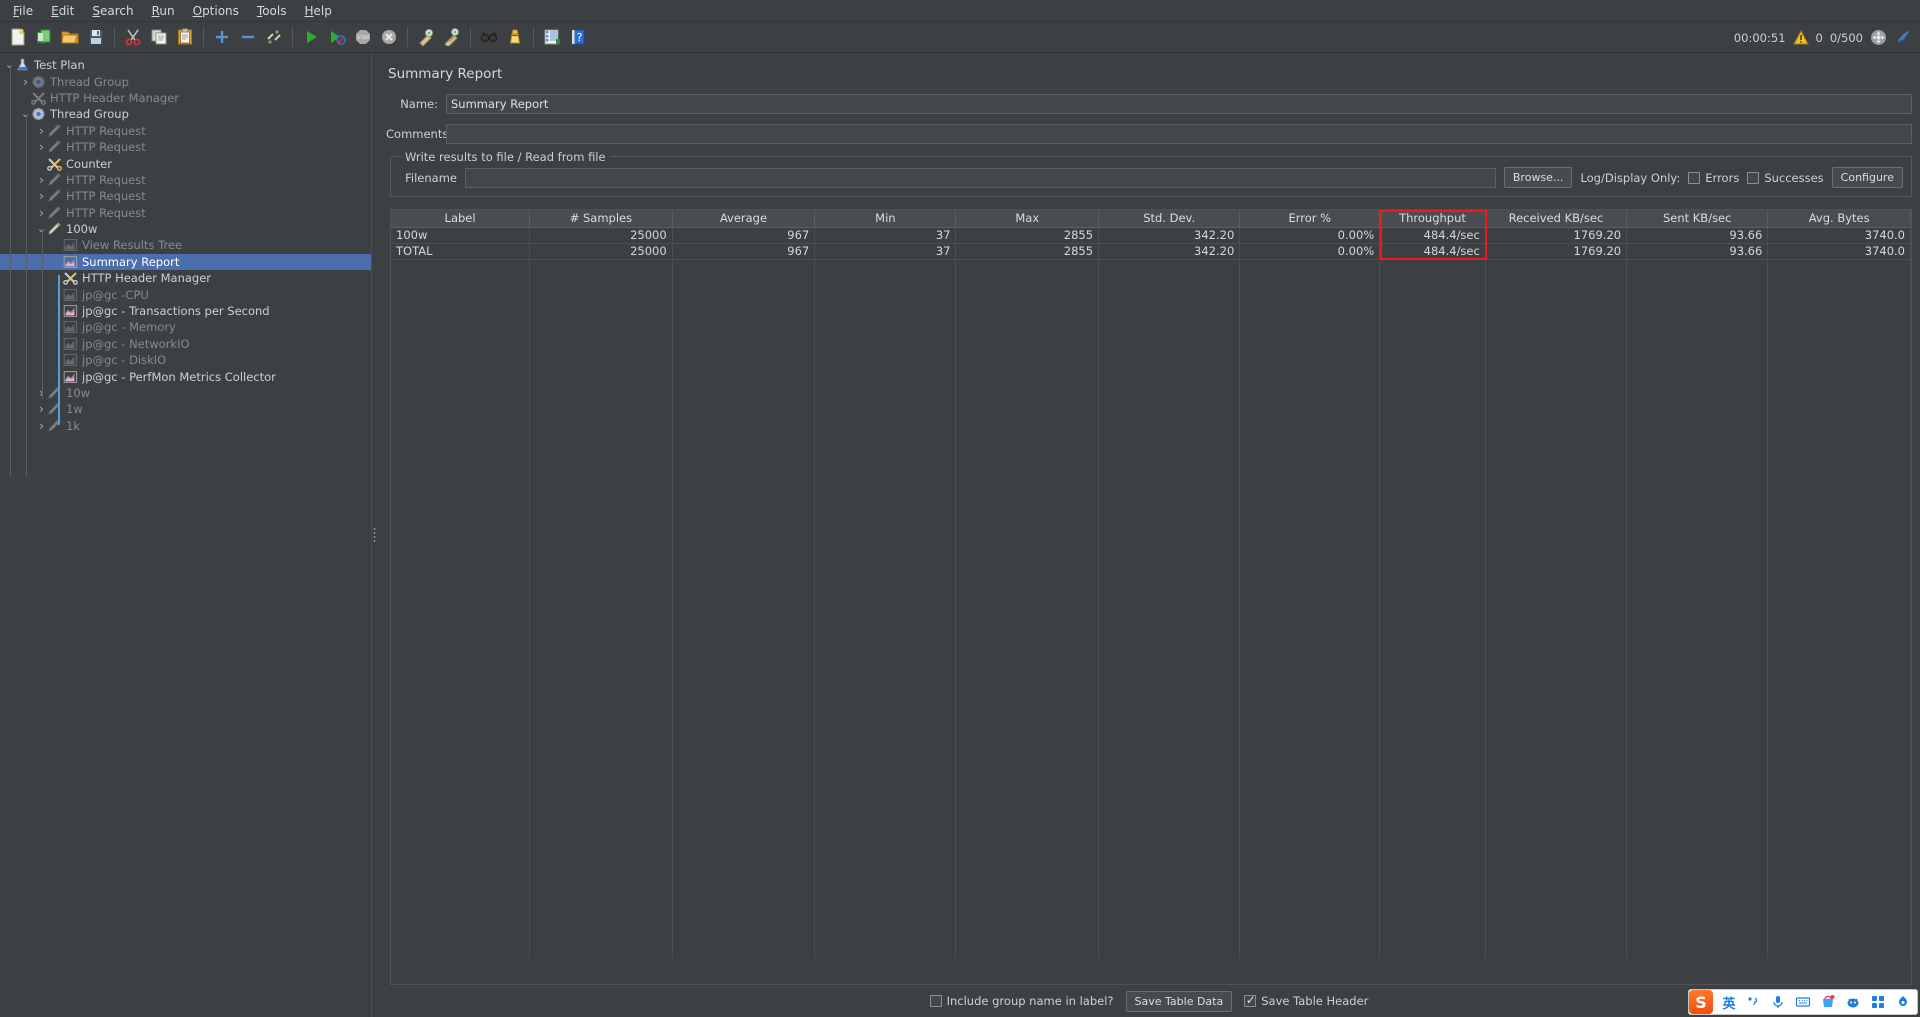 Image resolution: width=1920 pixels, height=1017 pixels. I want to click on sogou-ime-bar: S 英, so click(1803, 1002).